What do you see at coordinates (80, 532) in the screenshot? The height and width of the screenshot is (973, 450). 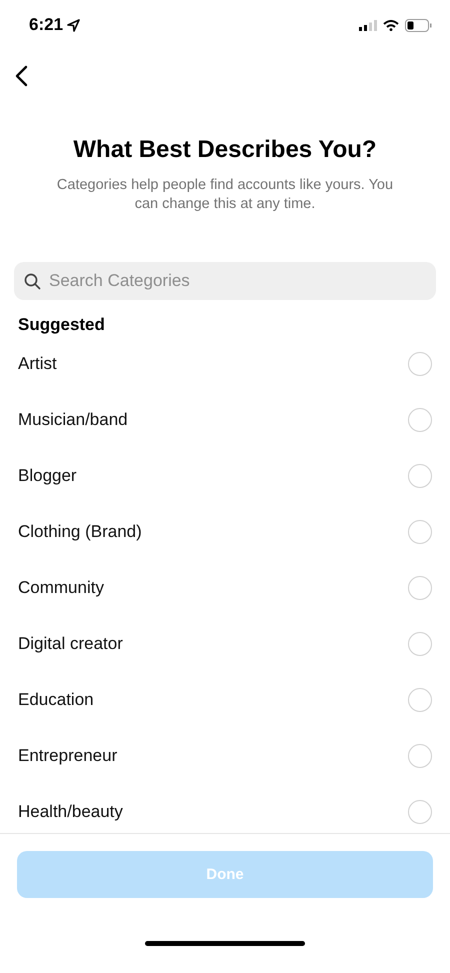 I see `category-label: Clothing (Brand)` at bounding box center [80, 532].